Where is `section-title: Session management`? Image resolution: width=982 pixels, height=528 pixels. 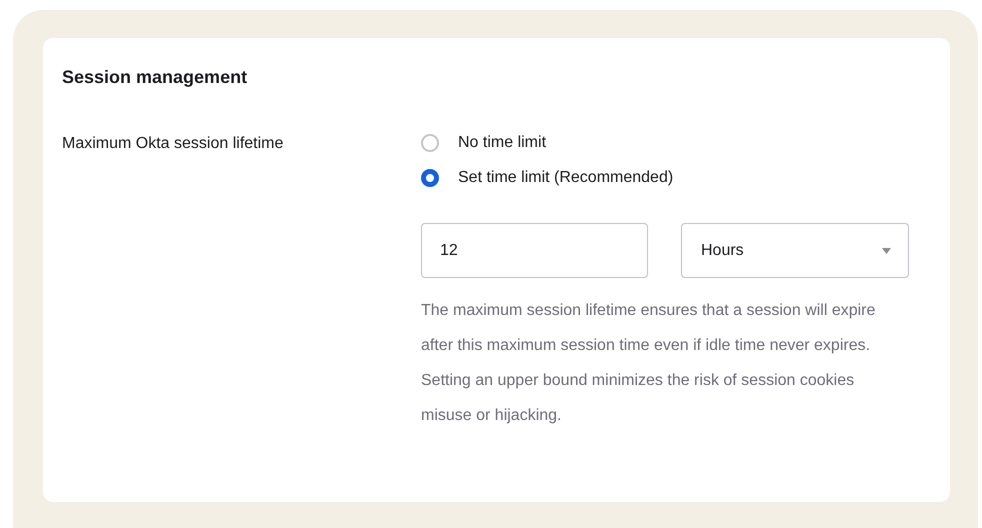 section-title: Session management is located at coordinates (155, 77).